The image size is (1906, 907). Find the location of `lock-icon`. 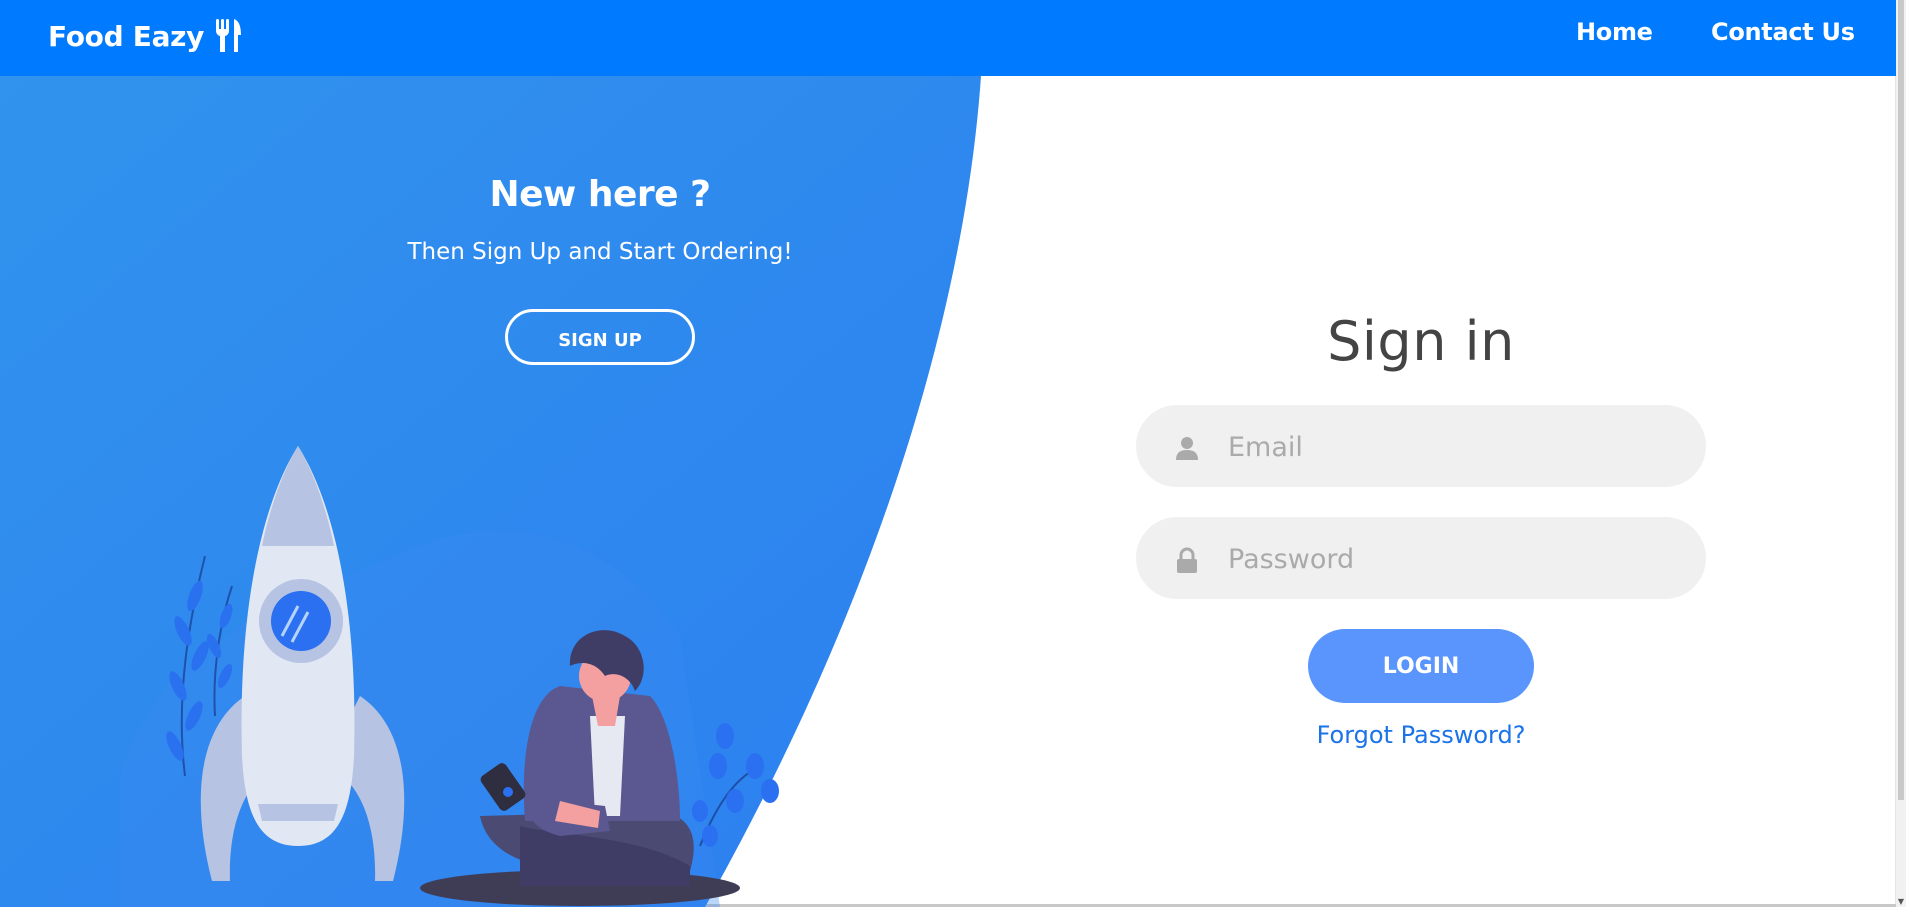

lock-icon is located at coordinates (1187, 560).